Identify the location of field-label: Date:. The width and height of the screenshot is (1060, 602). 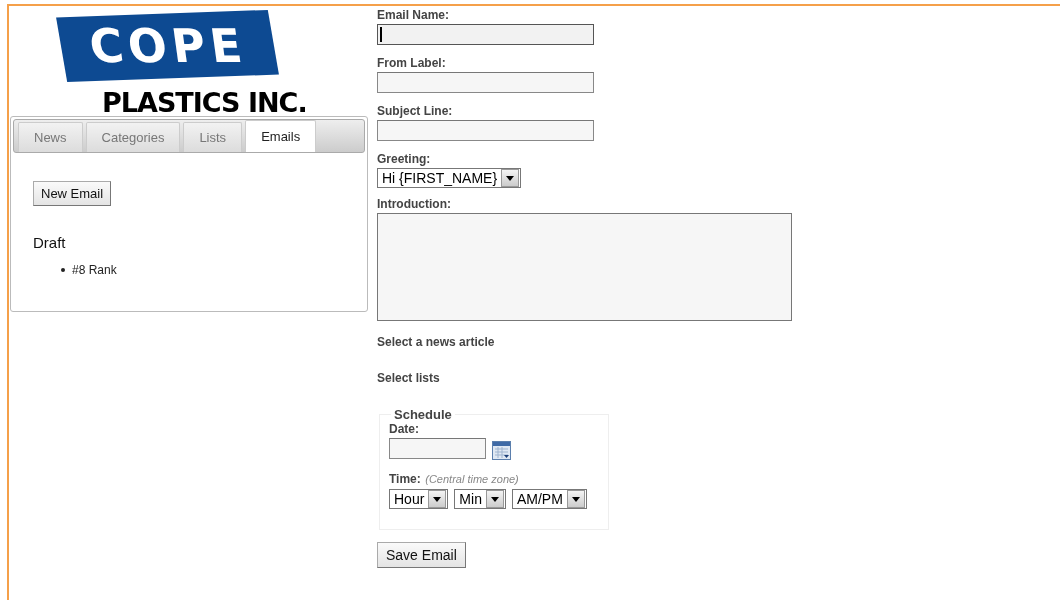
(404, 429).